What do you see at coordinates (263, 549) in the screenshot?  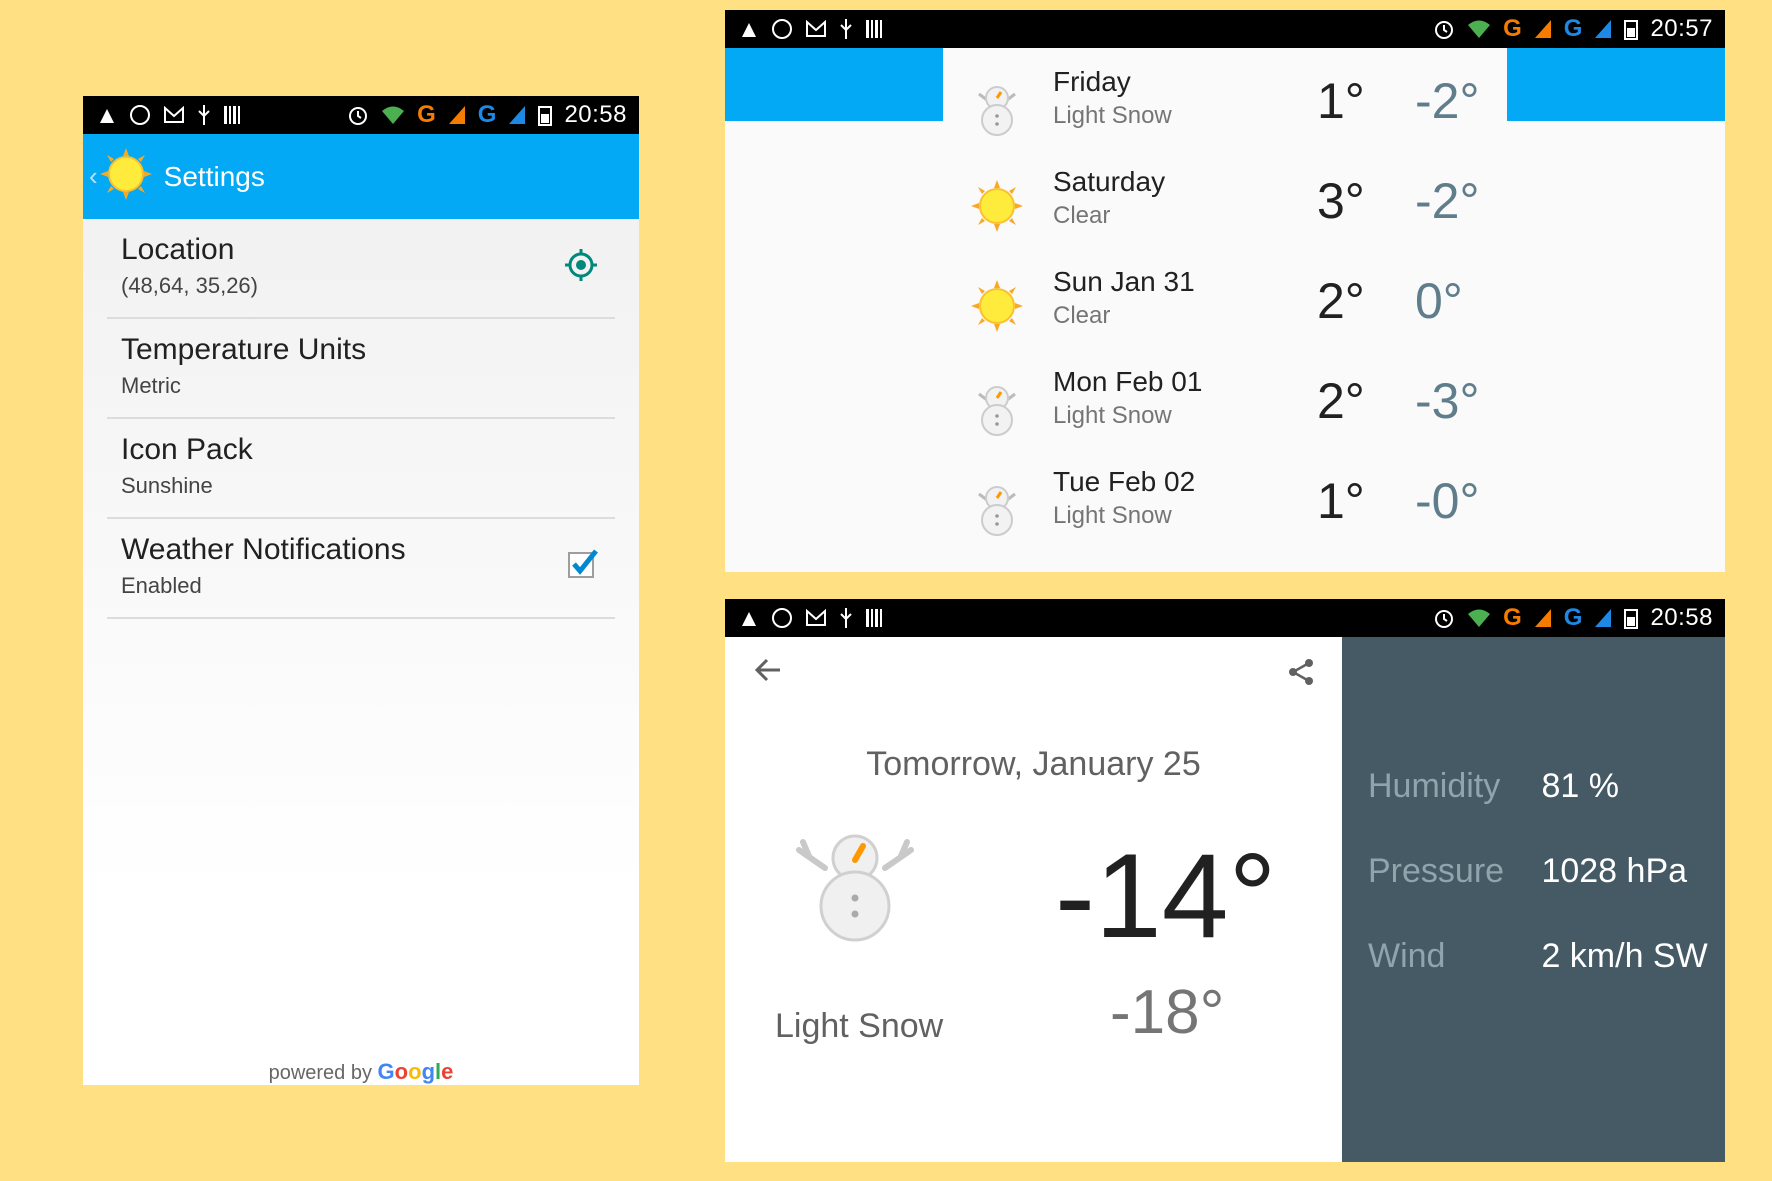 I see `pref-title: Weather Notifications` at bounding box center [263, 549].